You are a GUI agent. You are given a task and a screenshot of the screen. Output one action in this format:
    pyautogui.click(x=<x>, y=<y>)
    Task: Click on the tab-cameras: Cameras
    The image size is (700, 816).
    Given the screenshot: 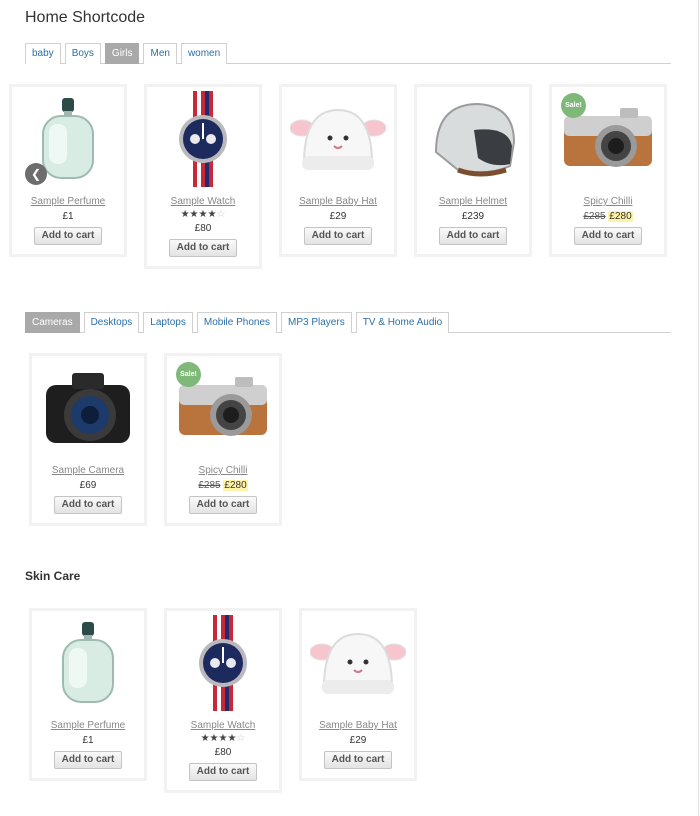 What is the action you would take?
    pyautogui.click(x=52, y=322)
    